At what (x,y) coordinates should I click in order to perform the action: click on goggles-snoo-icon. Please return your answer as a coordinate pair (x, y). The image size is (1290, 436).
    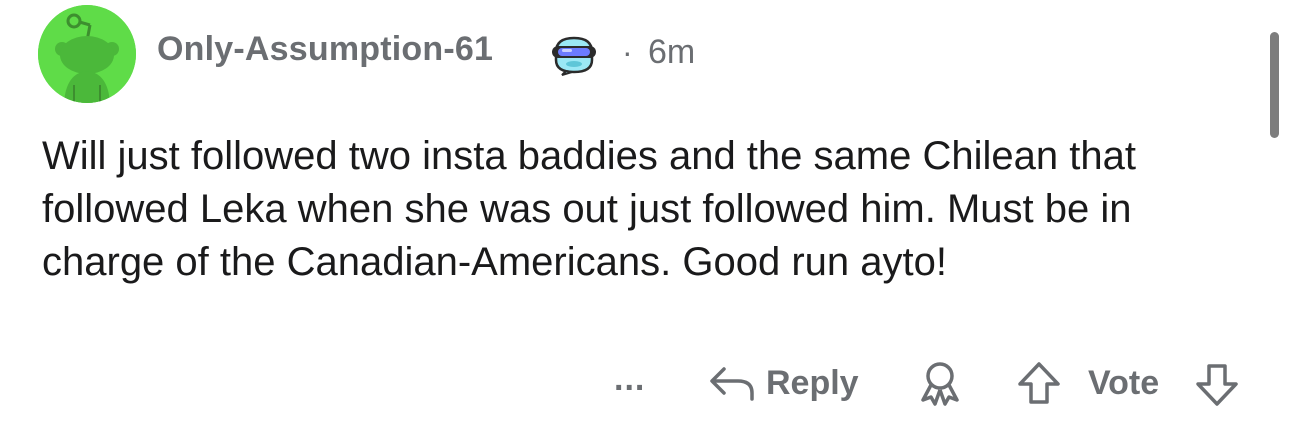
    Looking at the image, I should click on (574, 55).